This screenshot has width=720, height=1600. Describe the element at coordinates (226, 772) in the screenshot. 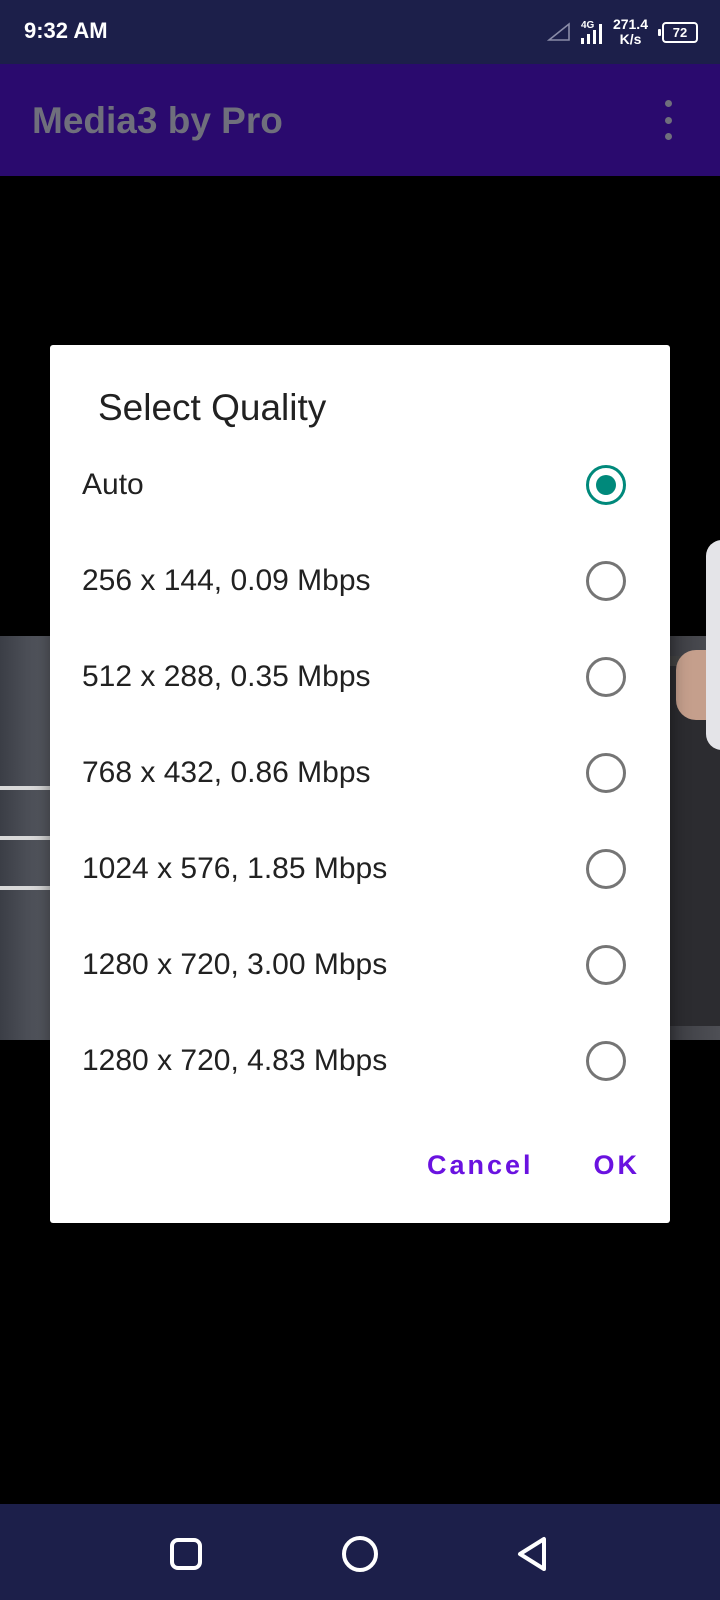

I see `option-label: 768 x 432, 0.86 Mbps` at that location.